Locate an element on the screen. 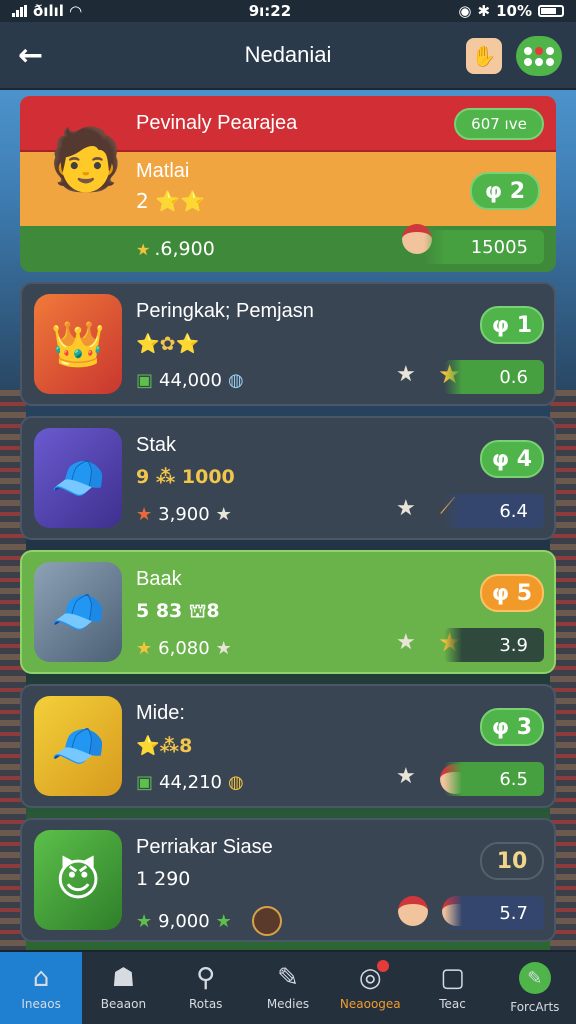 The image size is (576, 1024). nav-medies: ✎ Medies is located at coordinates (288, 988).